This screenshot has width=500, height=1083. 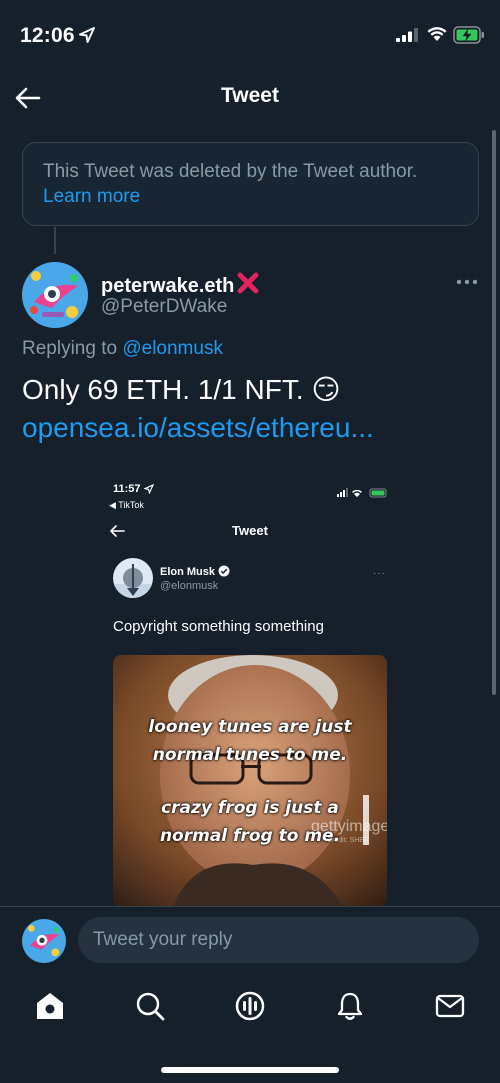 What do you see at coordinates (450, 1006) in the screenshot?
I see `messages-icon` at bounding box center [450, 1006].